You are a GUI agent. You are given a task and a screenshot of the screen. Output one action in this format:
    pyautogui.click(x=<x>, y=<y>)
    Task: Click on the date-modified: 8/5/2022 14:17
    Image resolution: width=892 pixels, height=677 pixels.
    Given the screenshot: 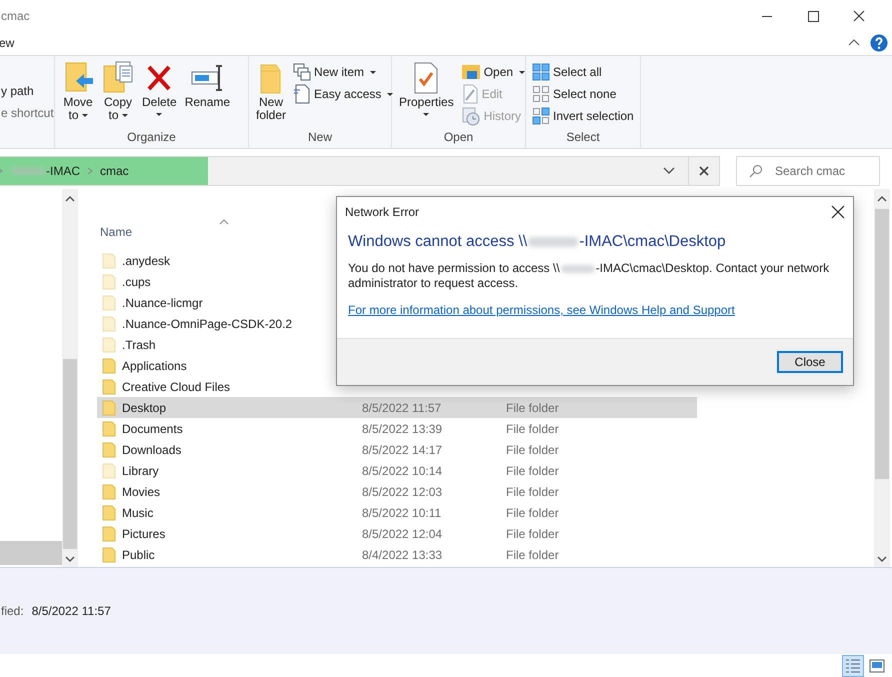 What is the action you would take?
    pyautogui.click(x=402, y=449)
    